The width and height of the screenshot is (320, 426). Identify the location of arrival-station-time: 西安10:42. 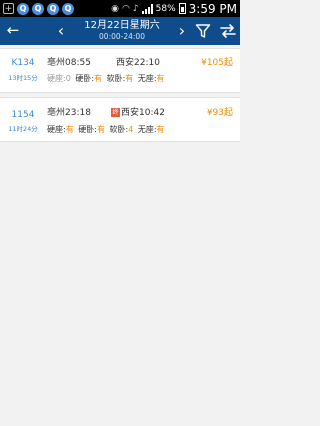
(143, 113).